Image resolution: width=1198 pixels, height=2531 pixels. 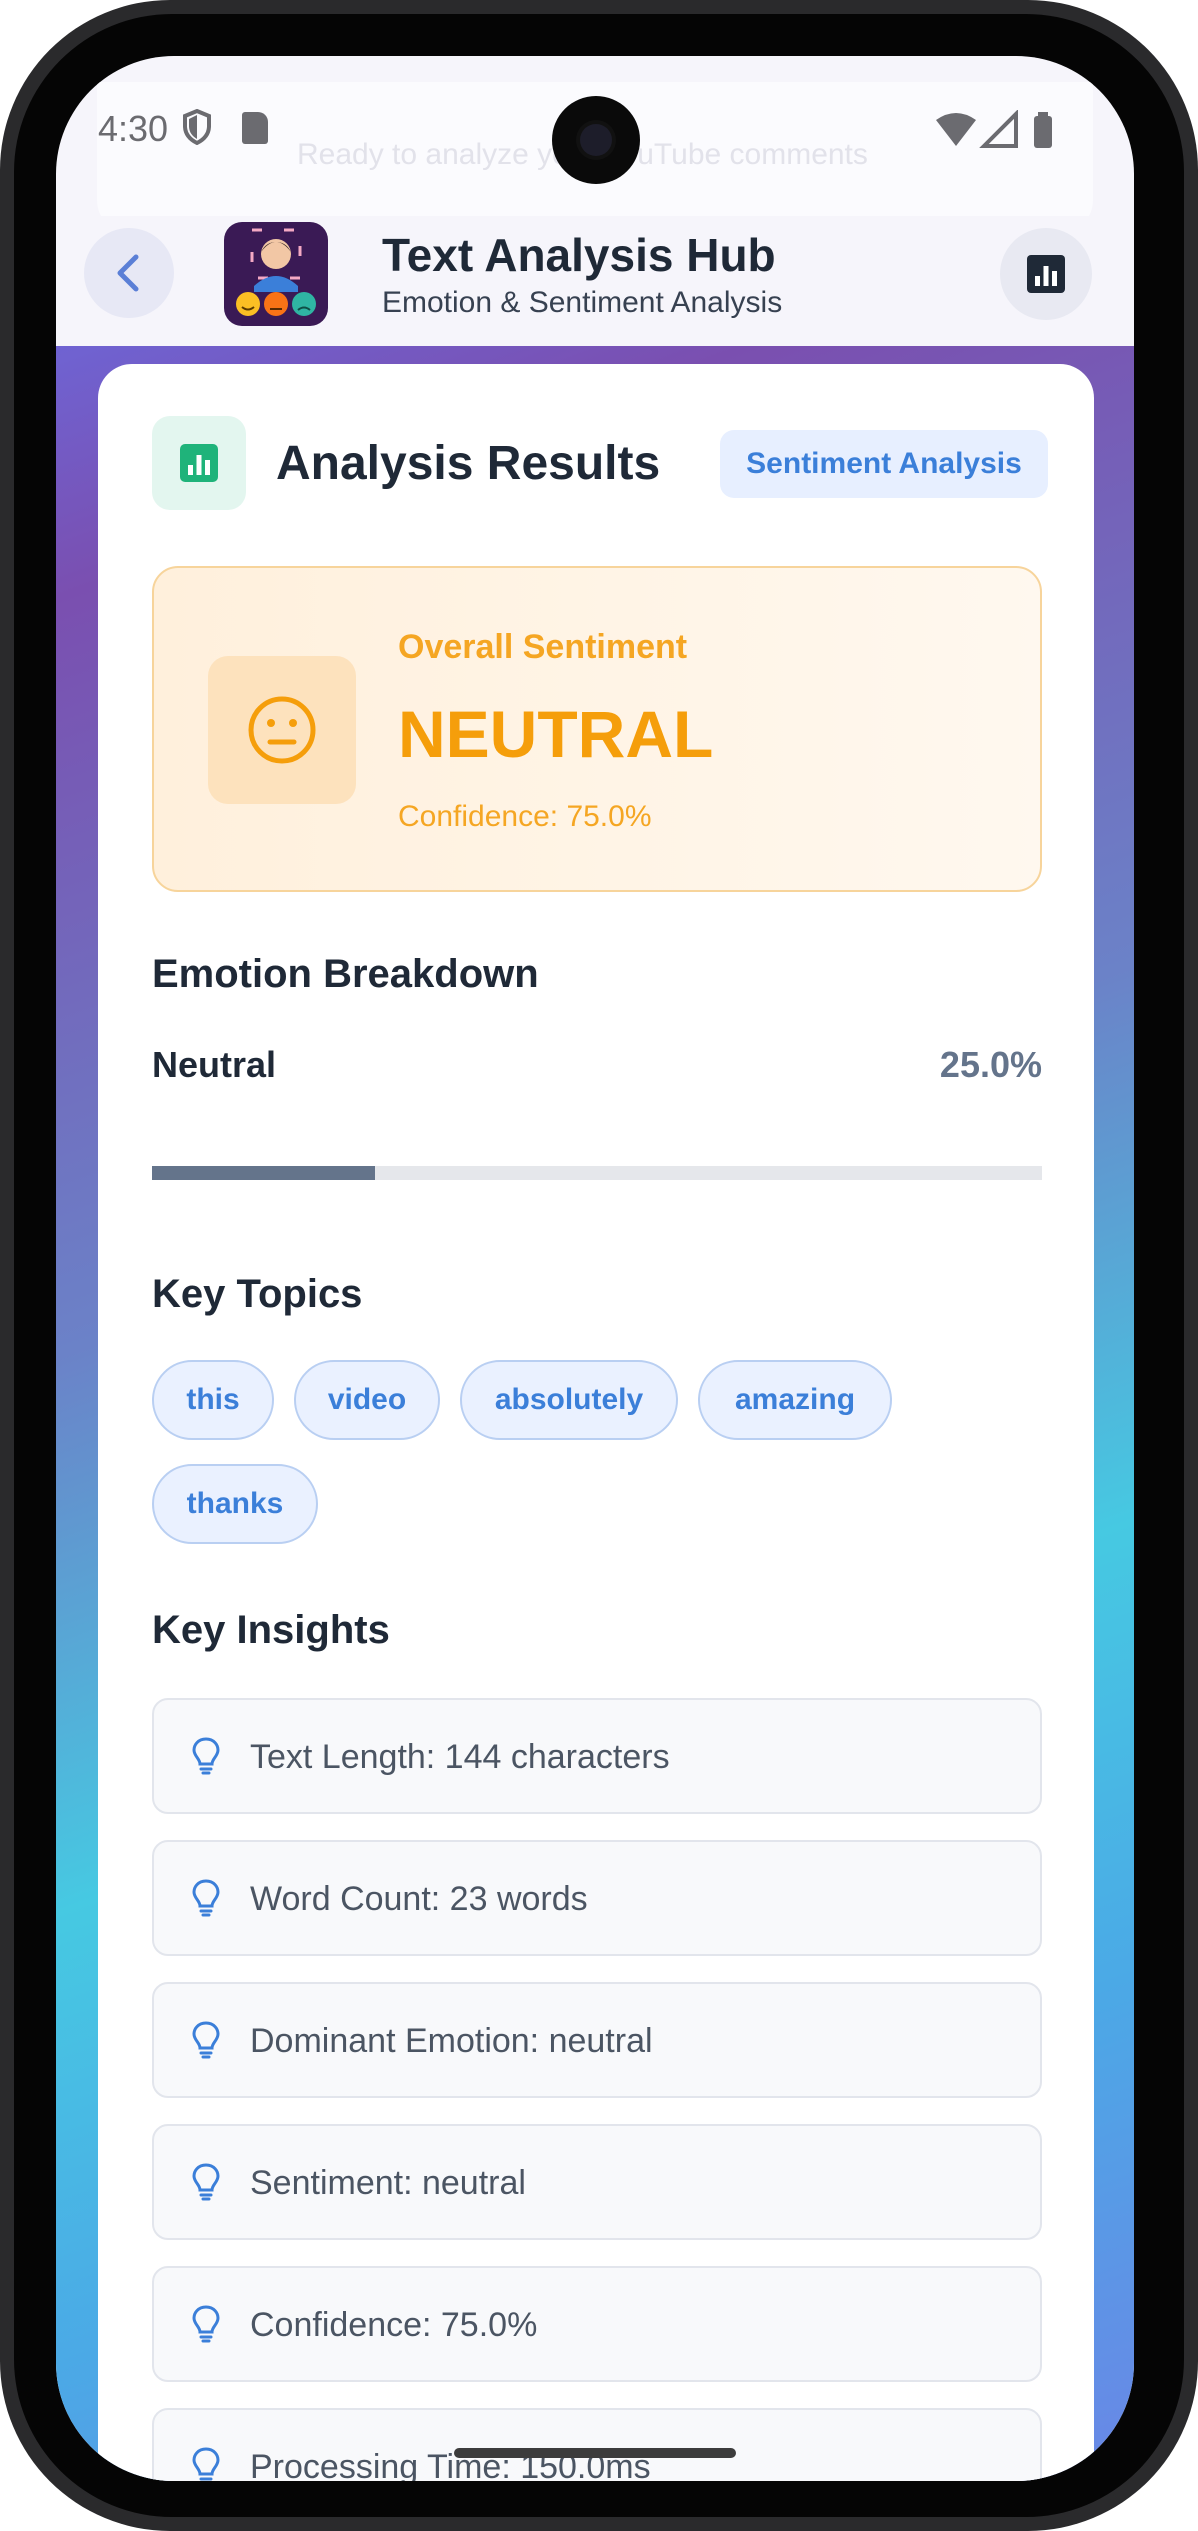 I want to click on sd-card-icon, so click(x=255, y=128).